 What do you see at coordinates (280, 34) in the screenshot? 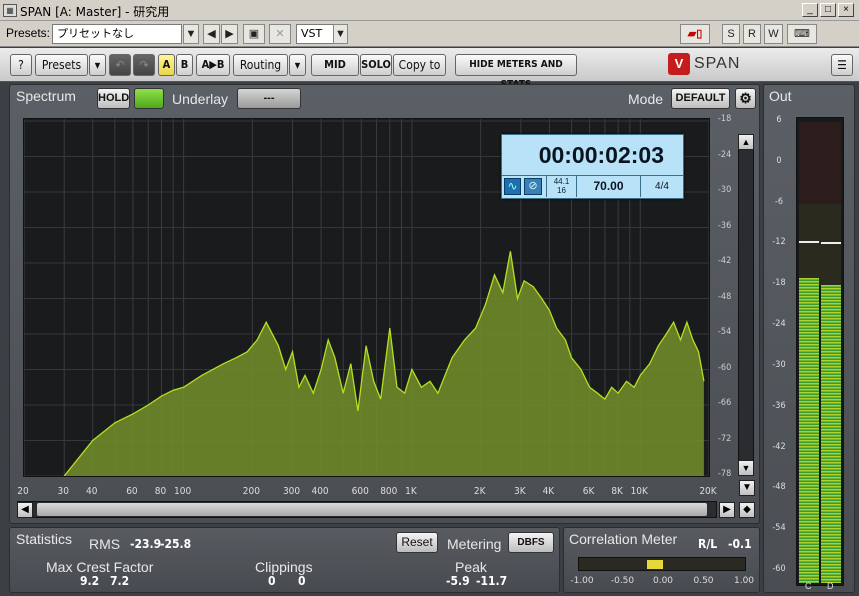
I see `delete-icon: ✕` at bounding box center [280, 34].